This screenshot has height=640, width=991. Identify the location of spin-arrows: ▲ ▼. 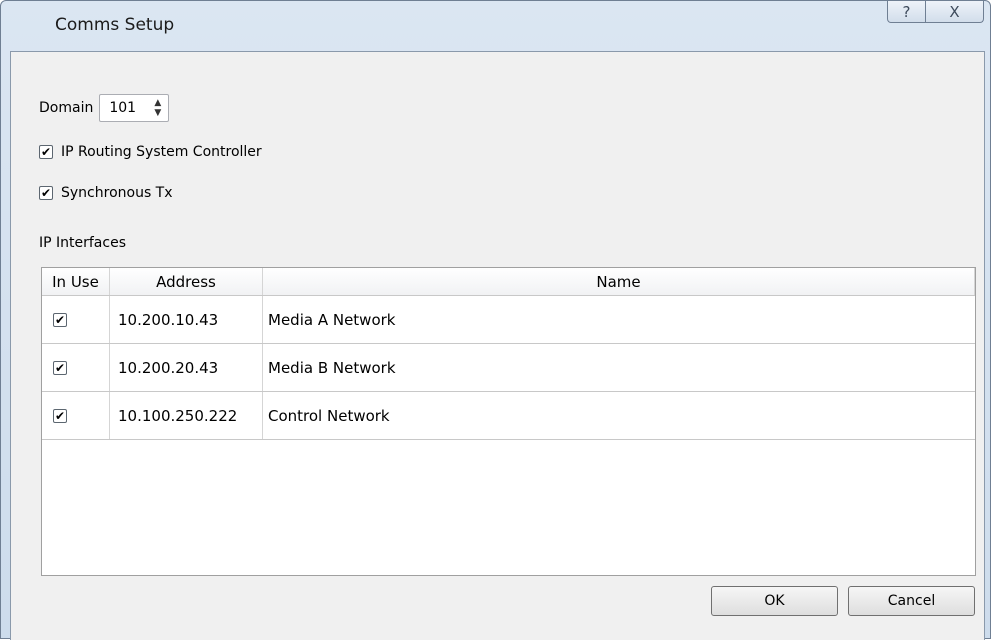
(157, 108).